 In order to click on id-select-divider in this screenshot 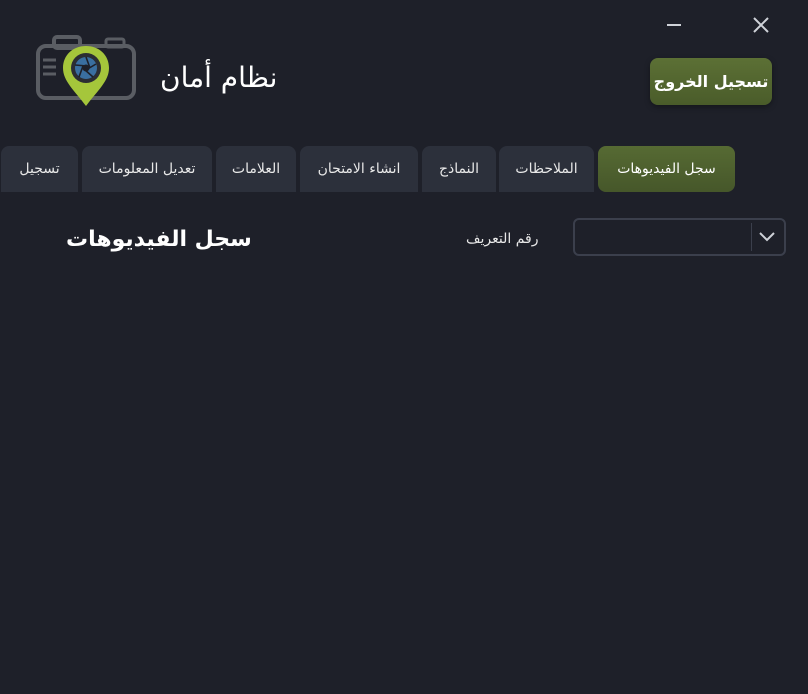, I will do `click(751, 237)`.